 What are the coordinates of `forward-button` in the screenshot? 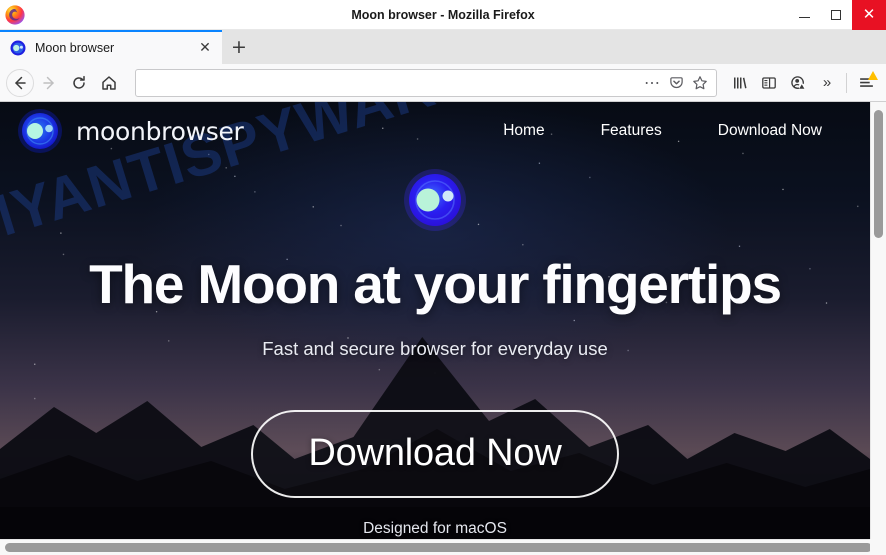 It's located at (49, 83).